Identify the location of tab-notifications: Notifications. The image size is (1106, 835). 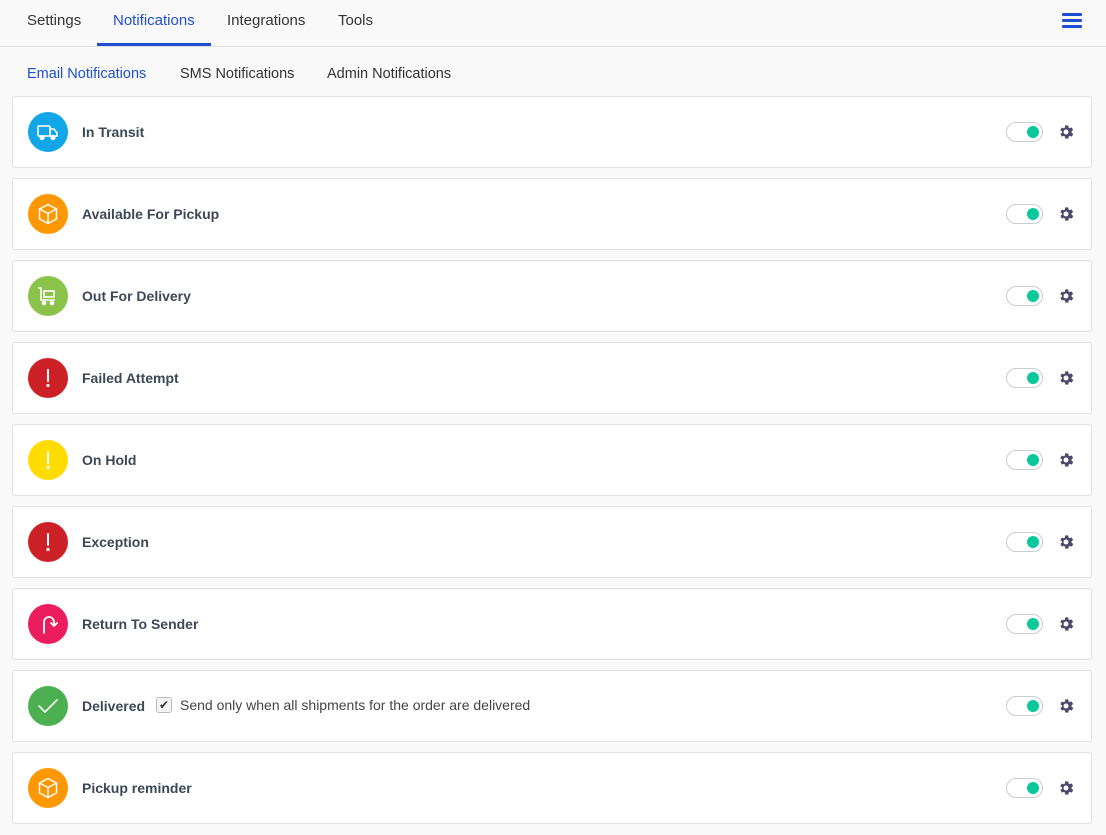
(154, 23).